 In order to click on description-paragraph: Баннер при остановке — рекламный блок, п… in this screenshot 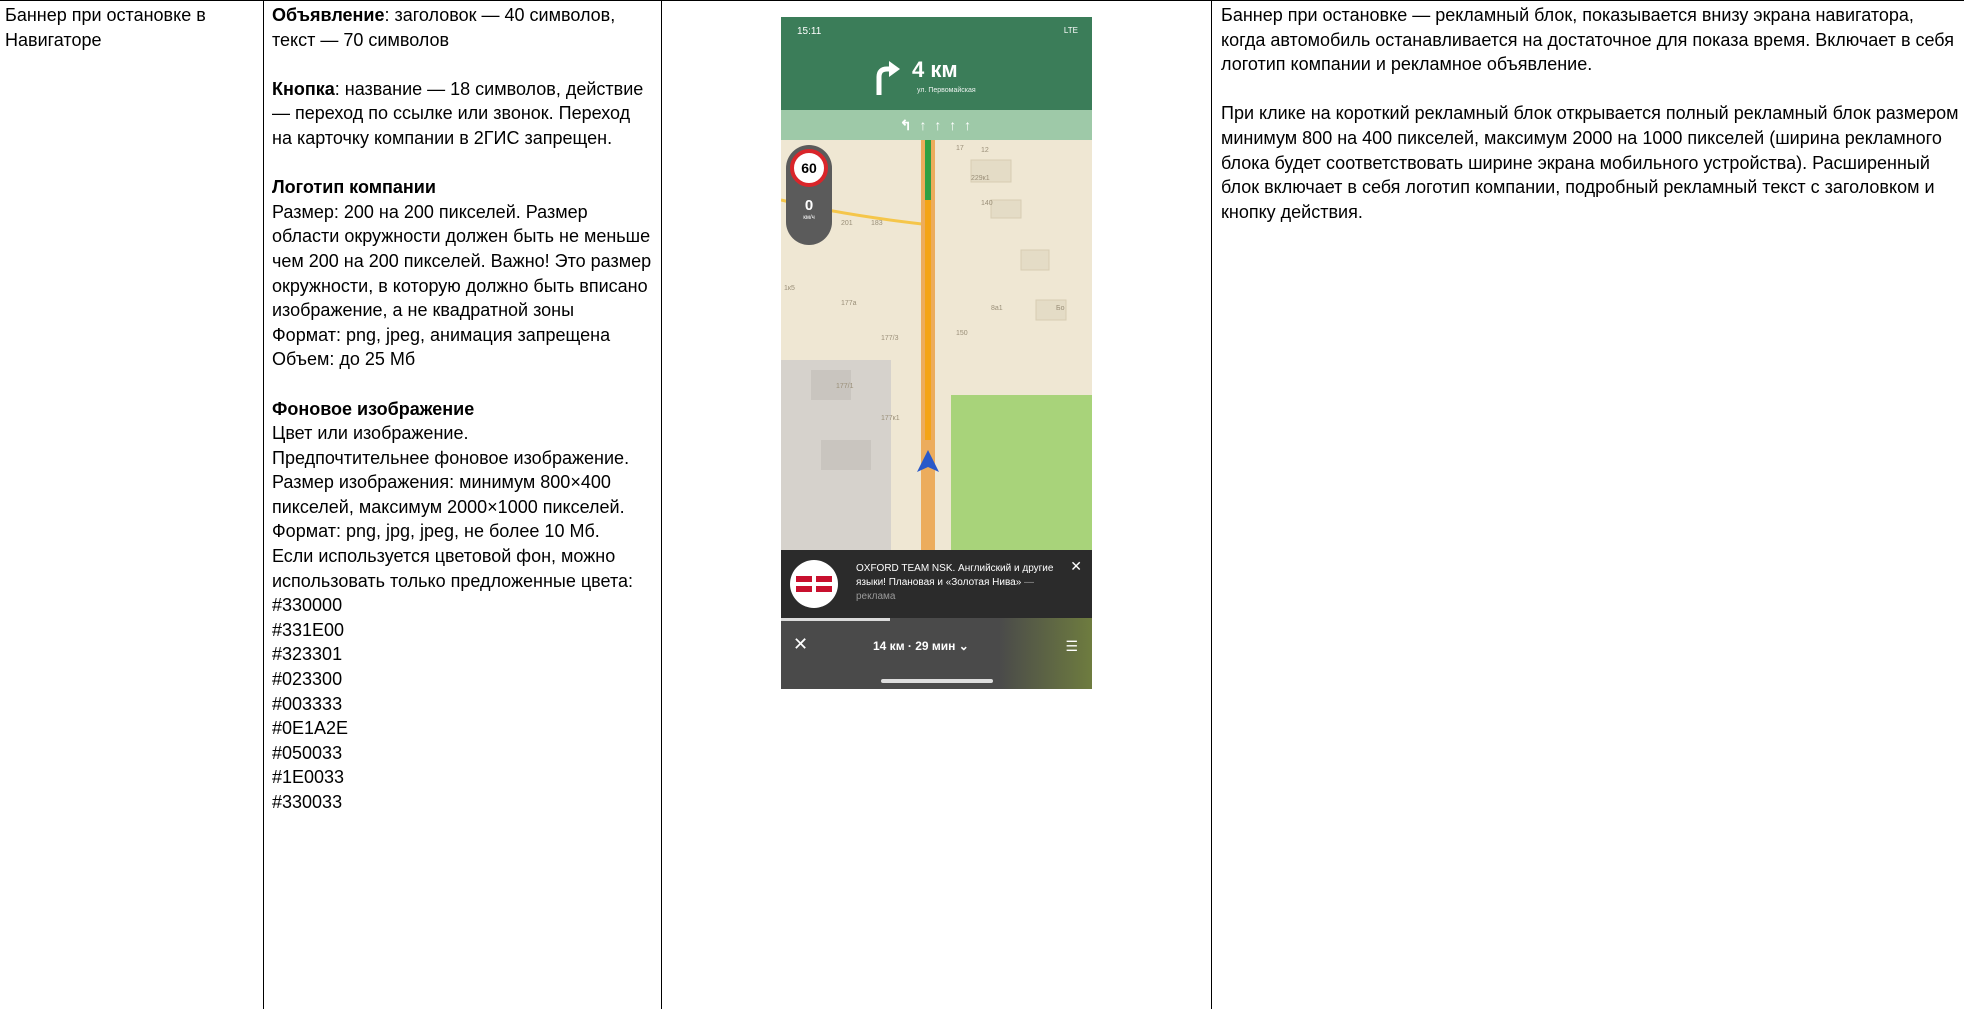, I will do `click(1587, 40)`.